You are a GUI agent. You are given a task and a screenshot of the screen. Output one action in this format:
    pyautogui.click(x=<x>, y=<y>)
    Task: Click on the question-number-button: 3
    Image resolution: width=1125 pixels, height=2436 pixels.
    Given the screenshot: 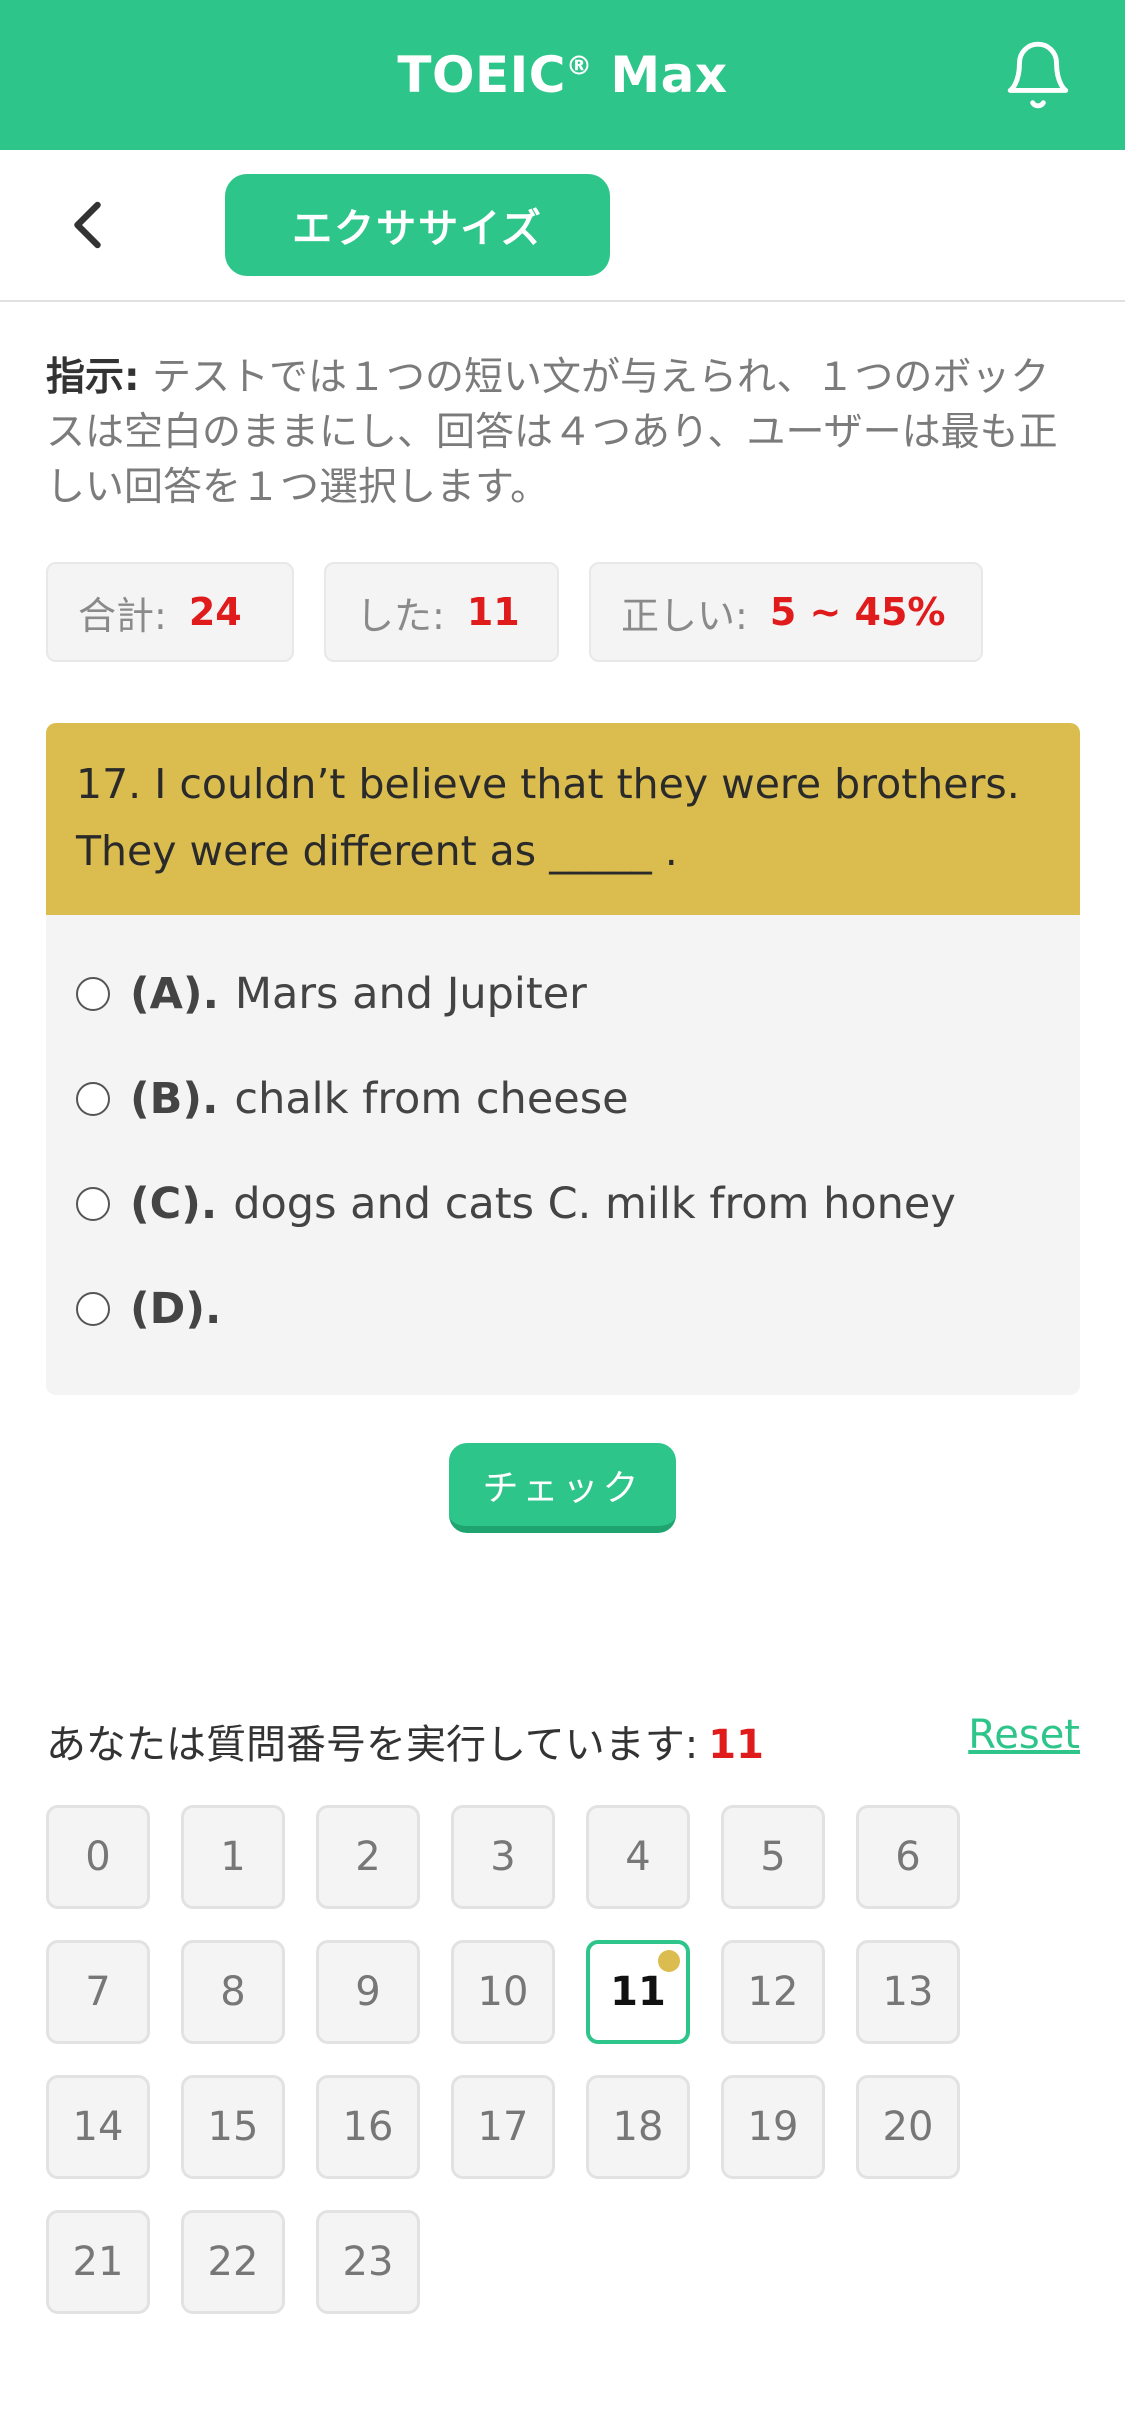 What is the action you would take?
    pyautogui.click(x=503, y=1857)
    